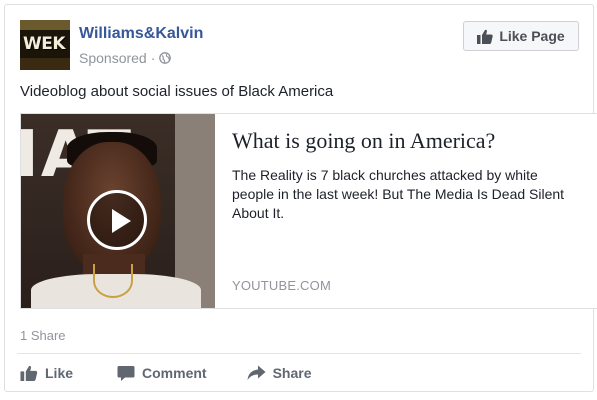 This screenshot has width=597, height=400. I want to click on avatar-bottom-band, so click(45, 64).